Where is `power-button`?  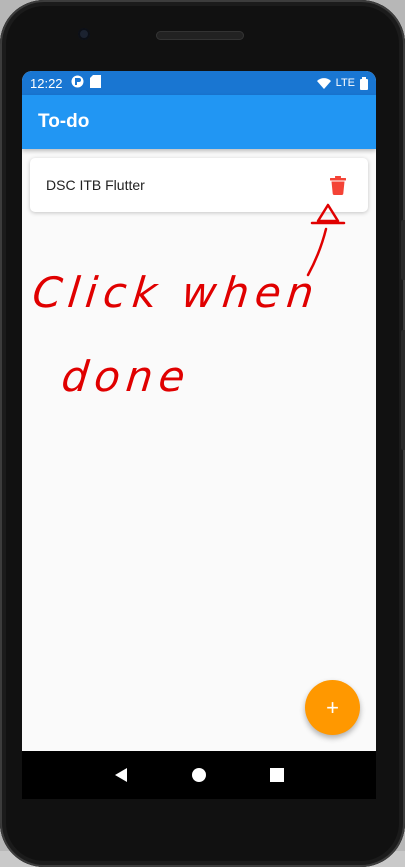 power-button is located at coordinates (403, 250).